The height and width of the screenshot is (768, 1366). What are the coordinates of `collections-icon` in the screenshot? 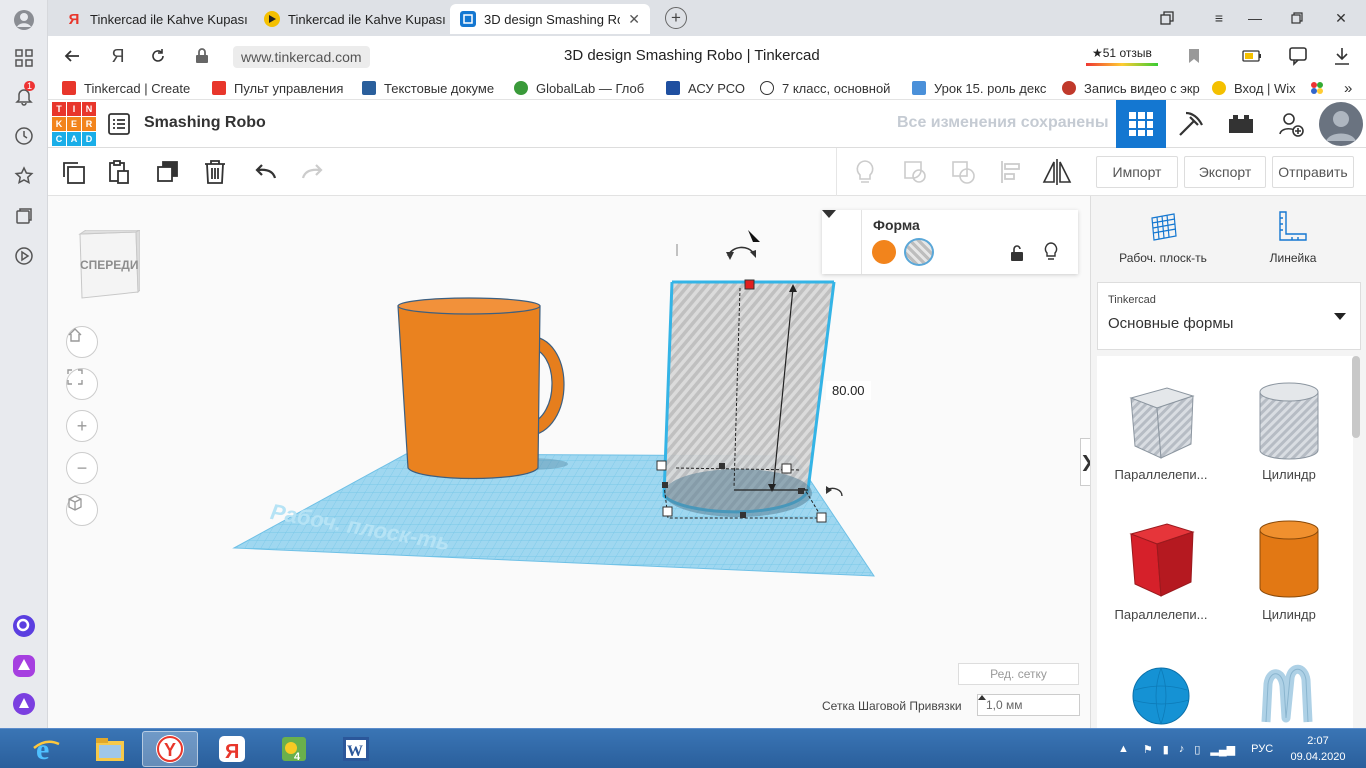 It's located at (24, 216).